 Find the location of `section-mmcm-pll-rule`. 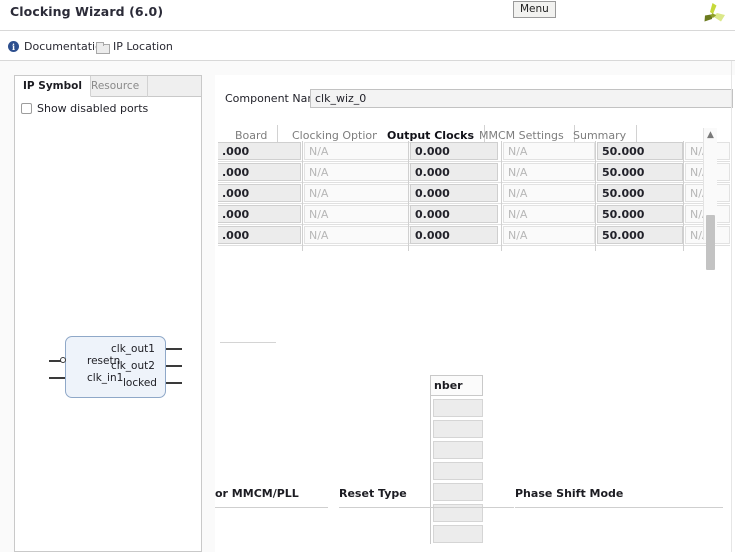

section-mmcm-pll-rule is located at coordinates (271, 507).